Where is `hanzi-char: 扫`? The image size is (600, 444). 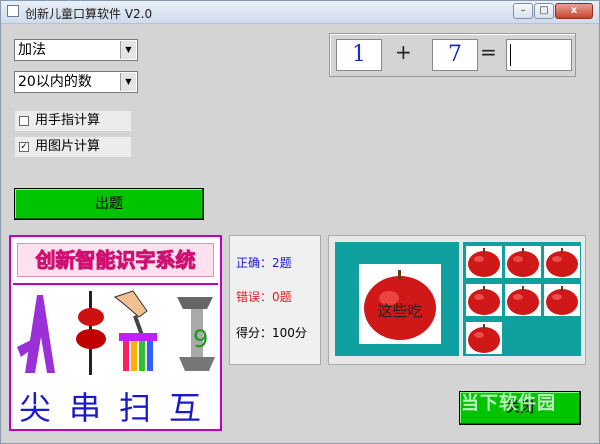
hanzi-char: 扫 is located at coordinates (135, 408).